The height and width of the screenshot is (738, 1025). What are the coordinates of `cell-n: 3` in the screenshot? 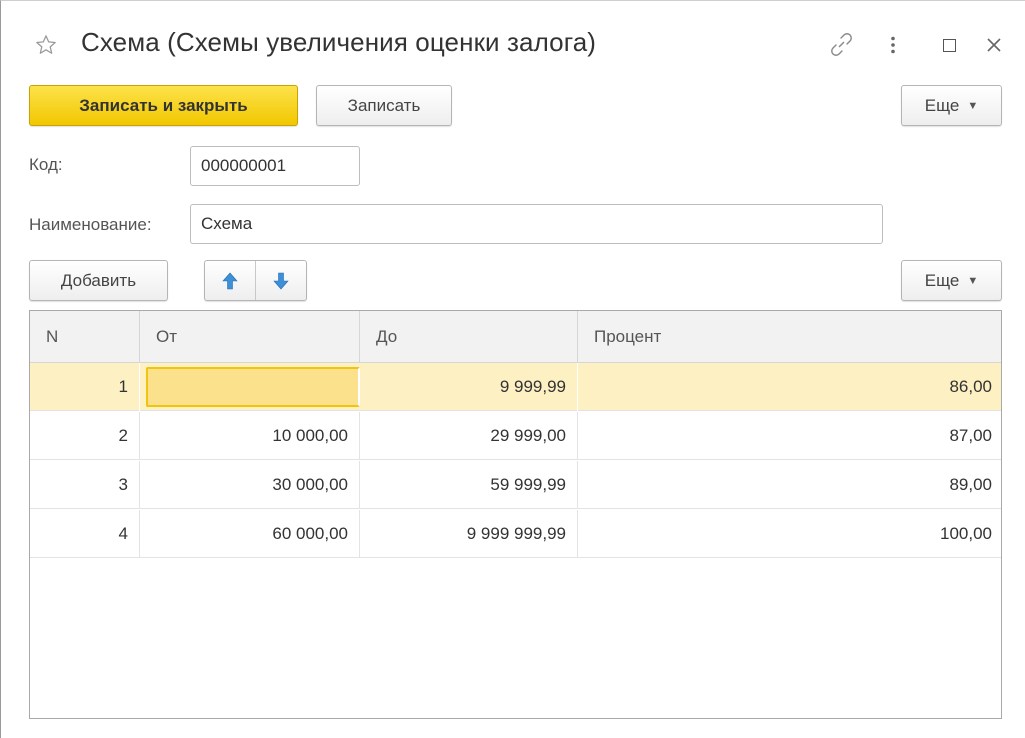 It's located at (85, 485).